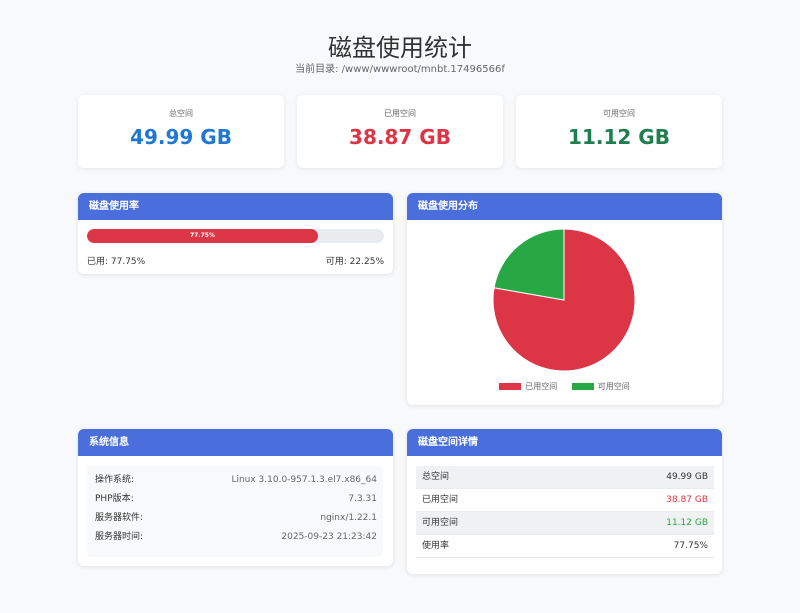  I want to click on chart-legend: 已用空间 可用空间, so click(564, 386).